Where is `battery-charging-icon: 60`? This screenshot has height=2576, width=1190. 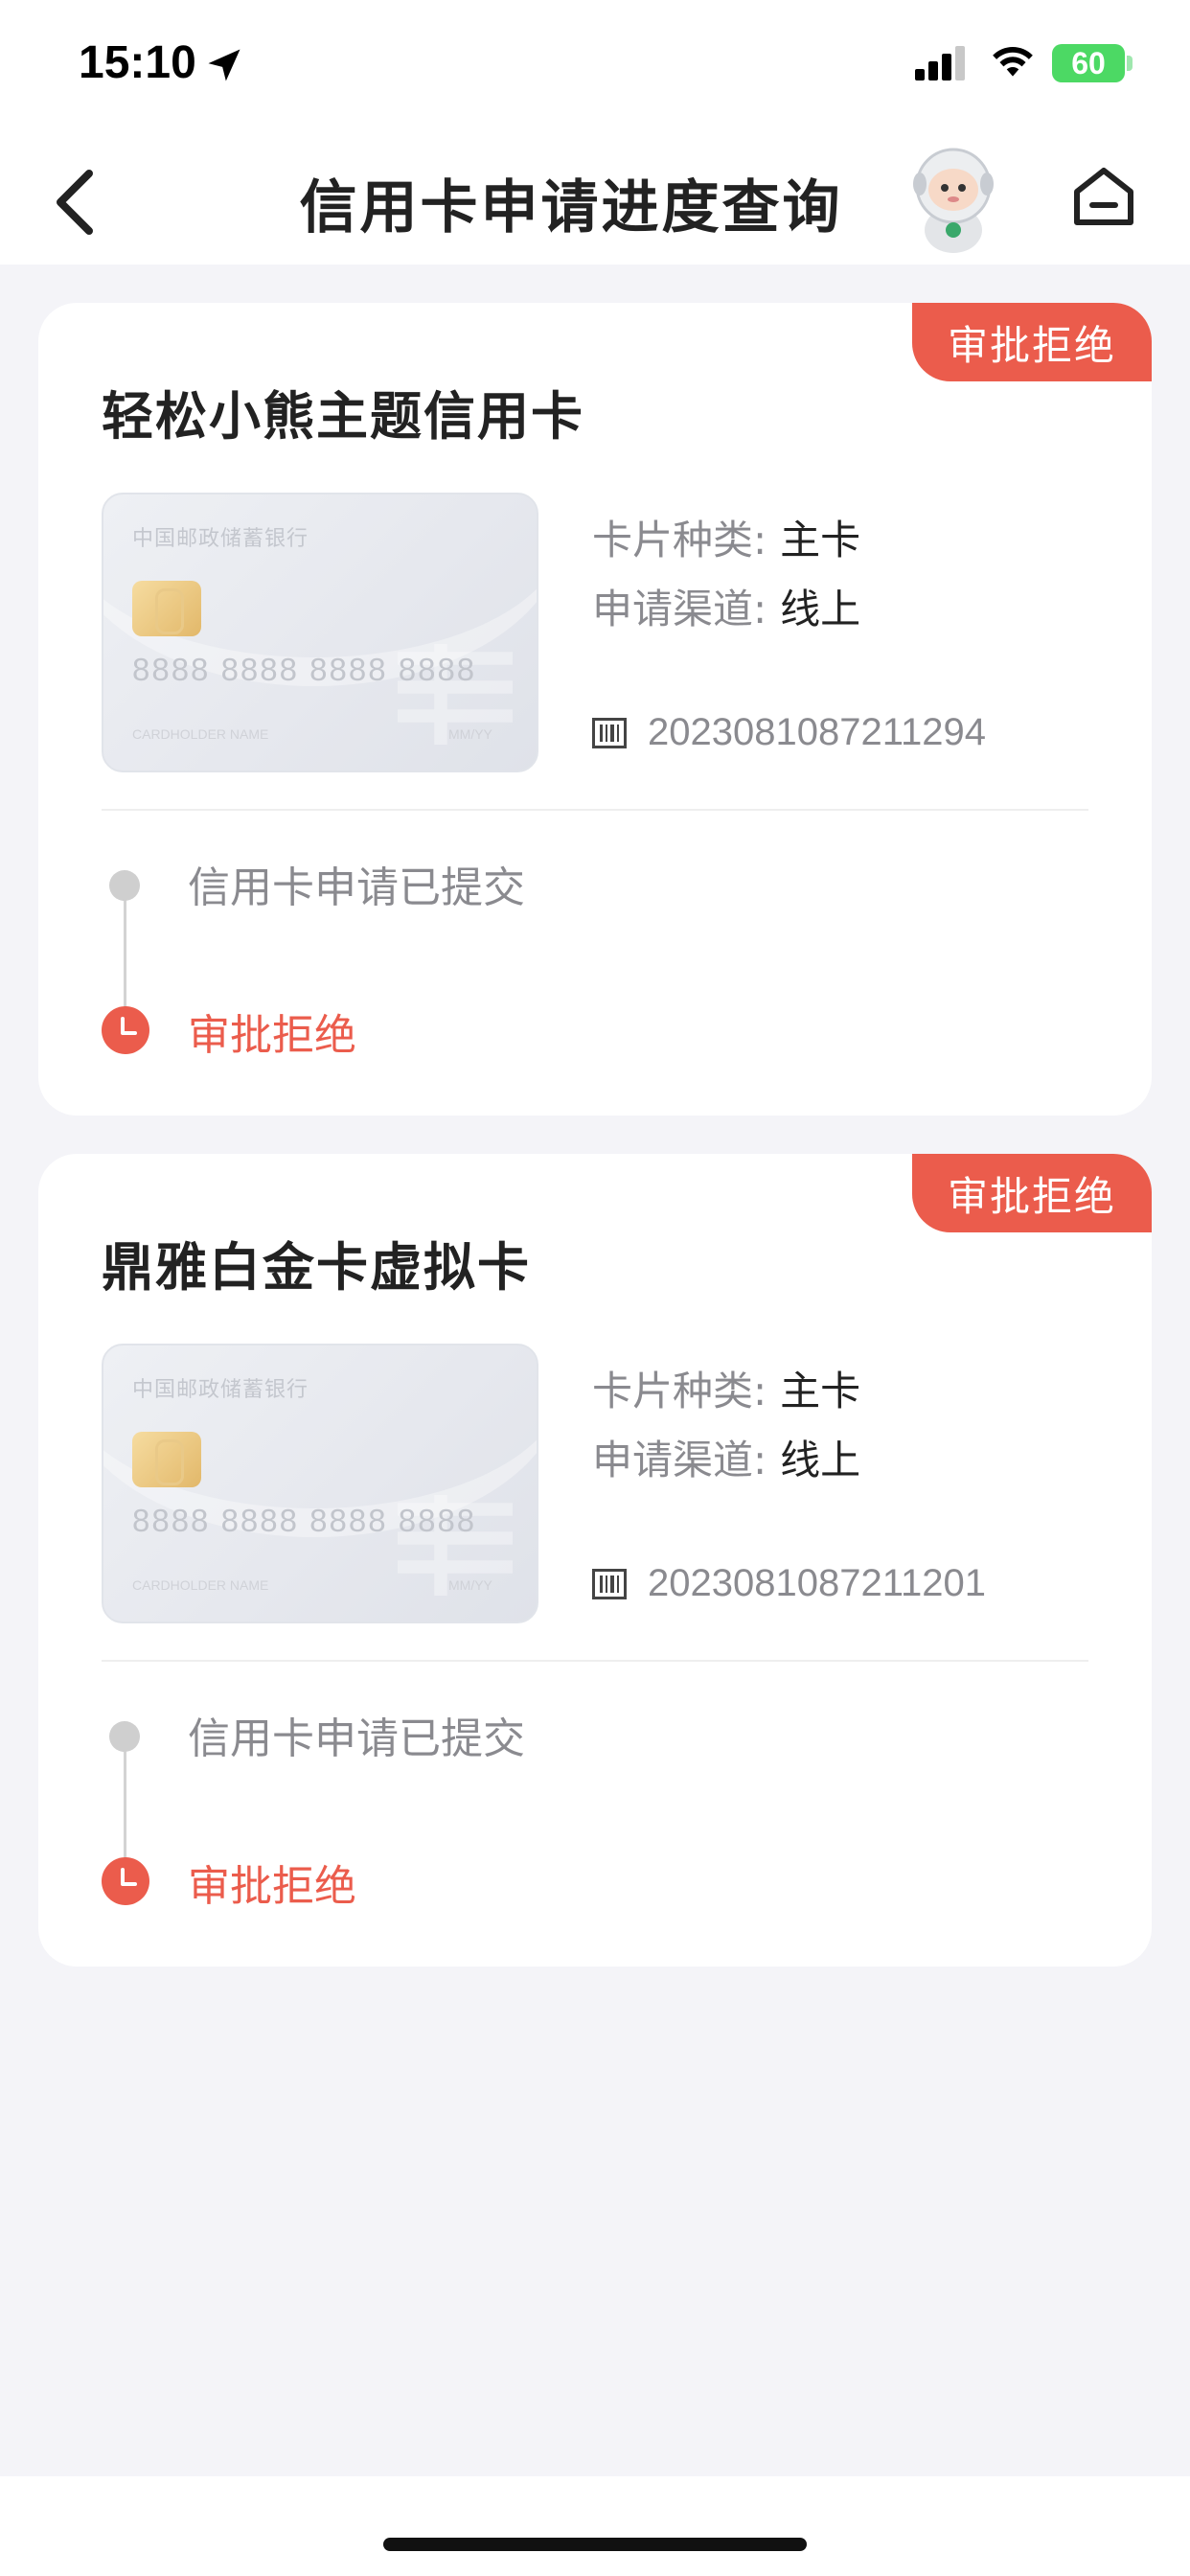 battery-charging-icon: 60 is located at coordinates (1089, 63).